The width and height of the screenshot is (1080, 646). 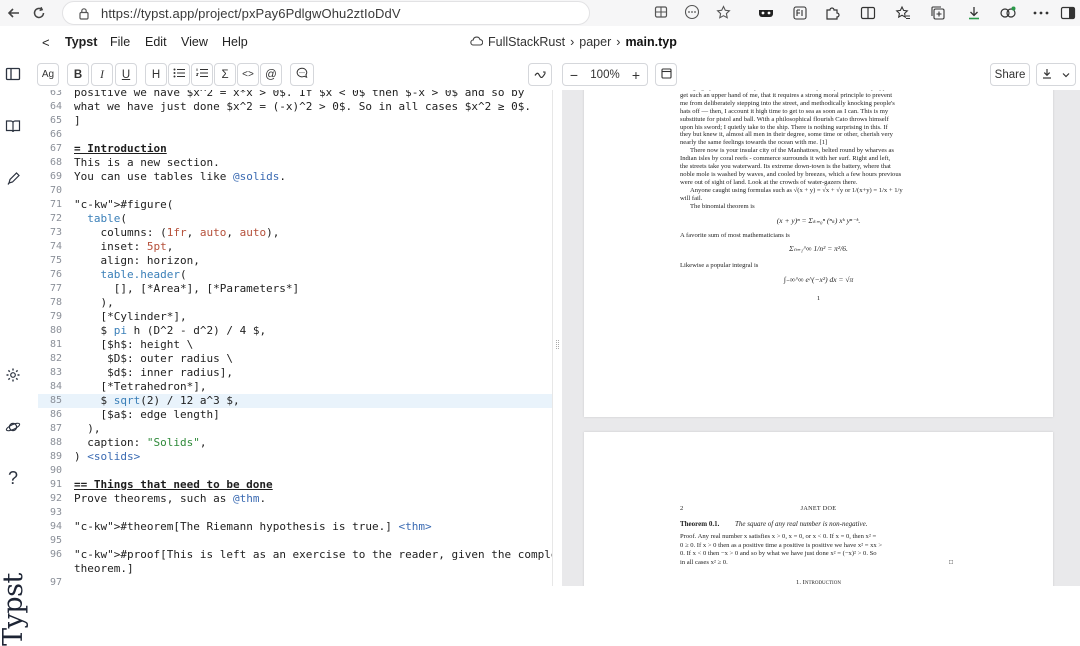 What do you see at coordinates (39, 13) in the screenshot?
I see `reload-icon` at bounding box center [39, 13].